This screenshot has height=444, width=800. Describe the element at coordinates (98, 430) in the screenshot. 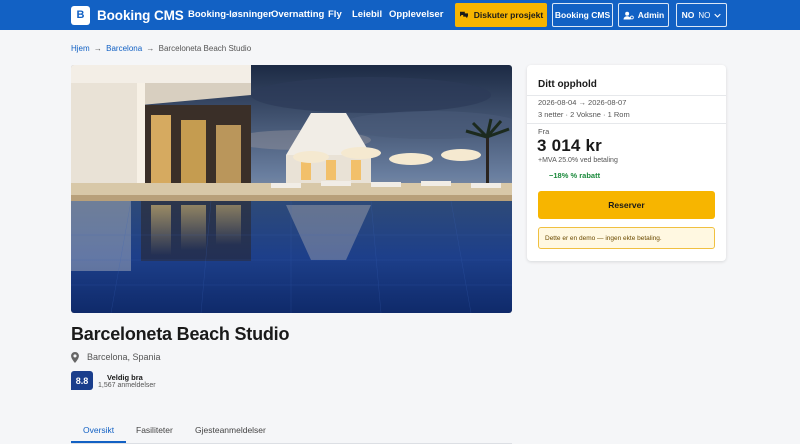

I see `tab-overview: Oversikt` at that location.